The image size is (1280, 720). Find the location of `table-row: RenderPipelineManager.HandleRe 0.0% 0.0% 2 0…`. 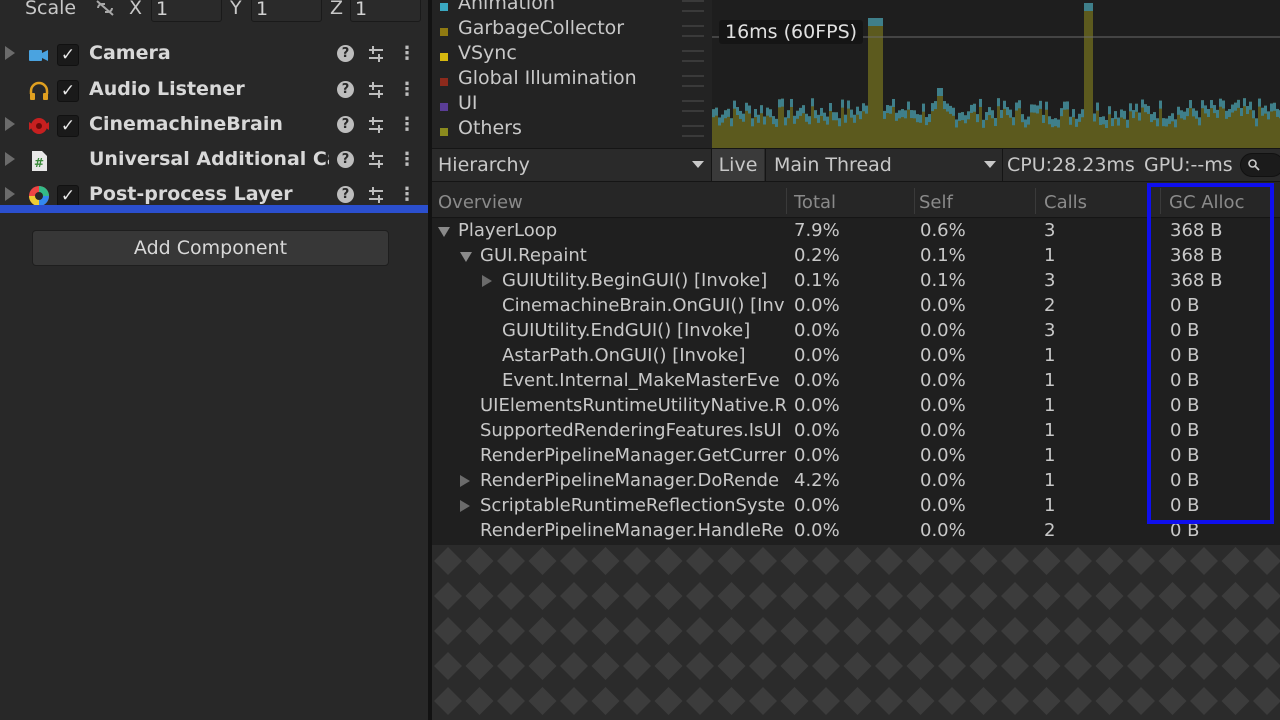

table-row: RenderPipelineManager.HandleRe 0.0% 0.0% 2 0… is located at coordinates (856, 531).